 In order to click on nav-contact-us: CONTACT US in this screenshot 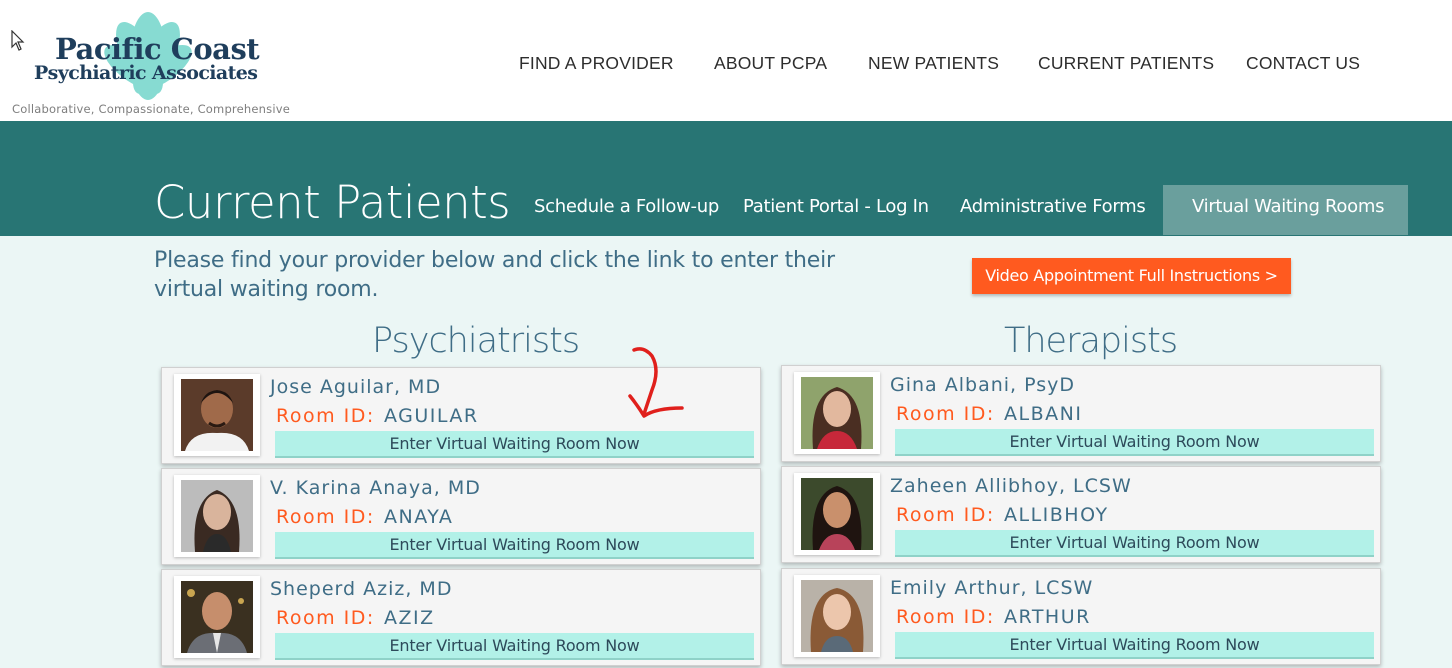, I will do `click(1303, 63)`.